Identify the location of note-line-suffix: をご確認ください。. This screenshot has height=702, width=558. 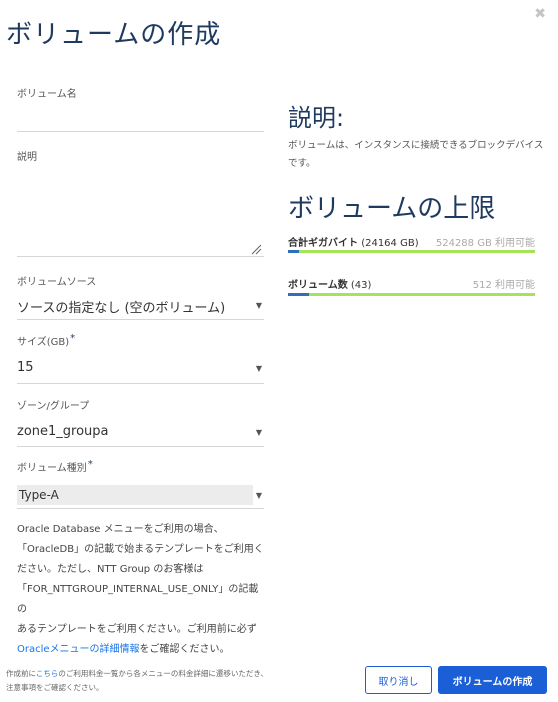
(184, 649).